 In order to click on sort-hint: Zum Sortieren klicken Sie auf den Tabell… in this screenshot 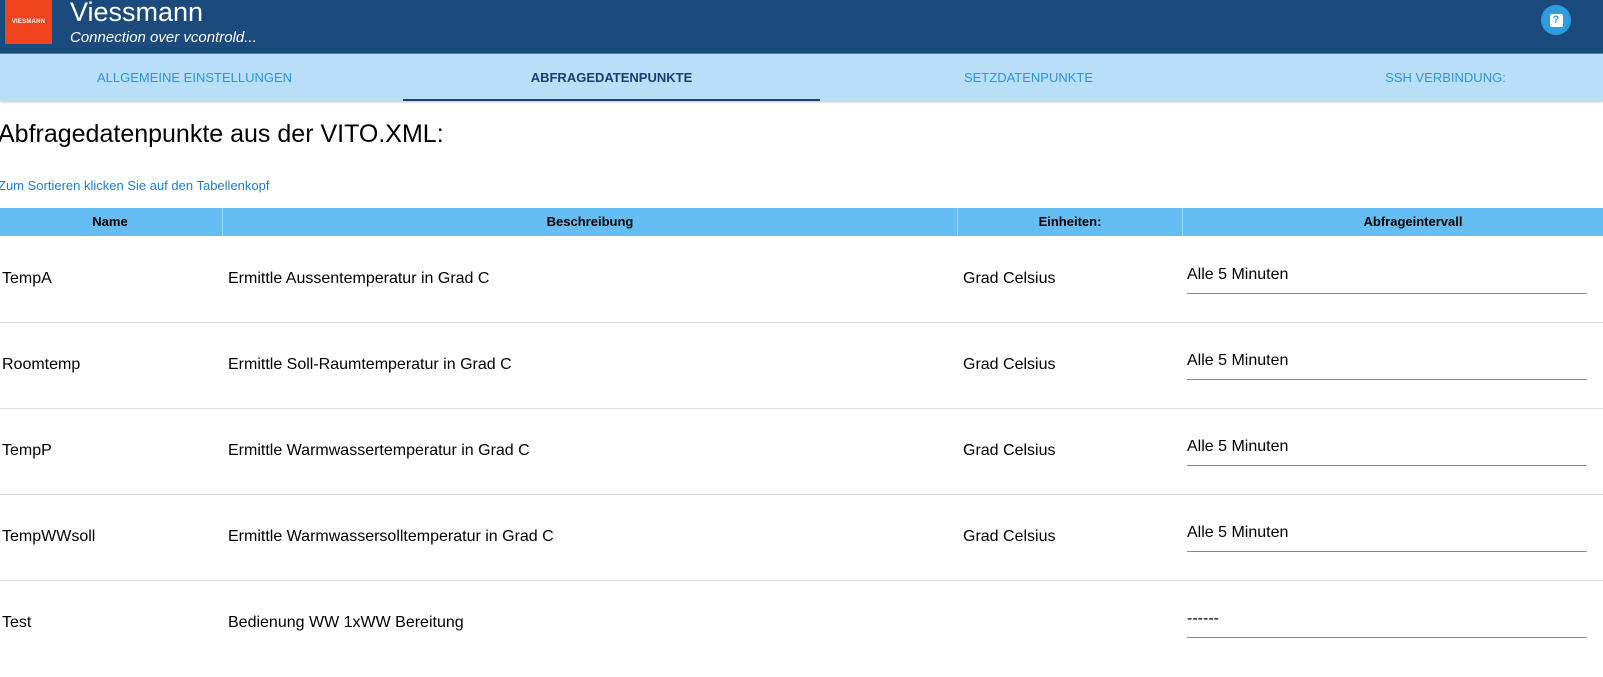, I will do `click(135, 185)`.